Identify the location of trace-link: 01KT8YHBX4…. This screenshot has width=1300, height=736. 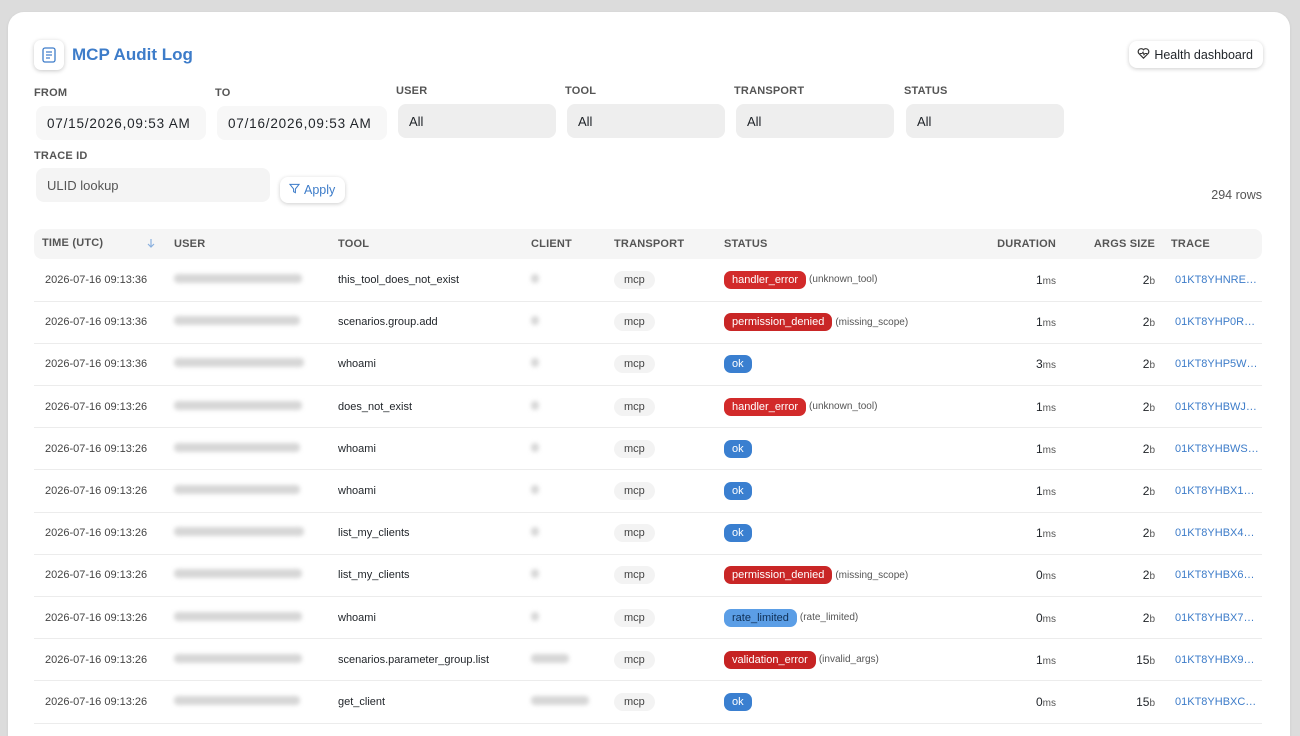
(1212, 533).